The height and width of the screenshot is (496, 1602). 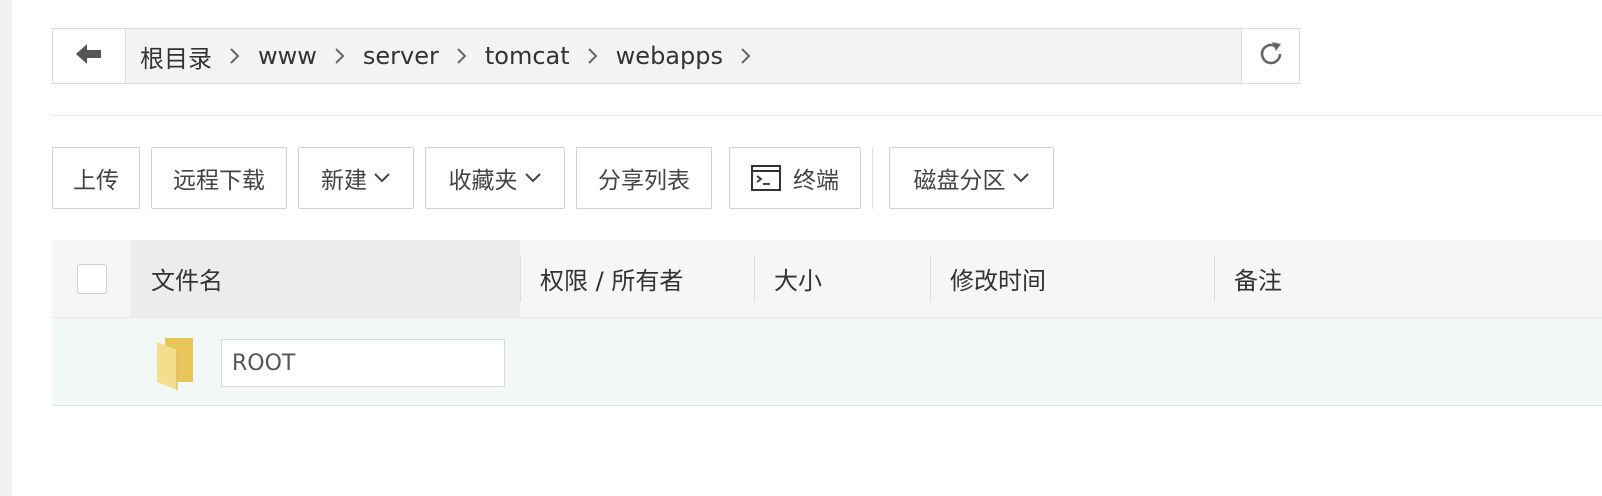 I want to click on column-header-modified-label: 修改时间, so click(x=998, y=281).